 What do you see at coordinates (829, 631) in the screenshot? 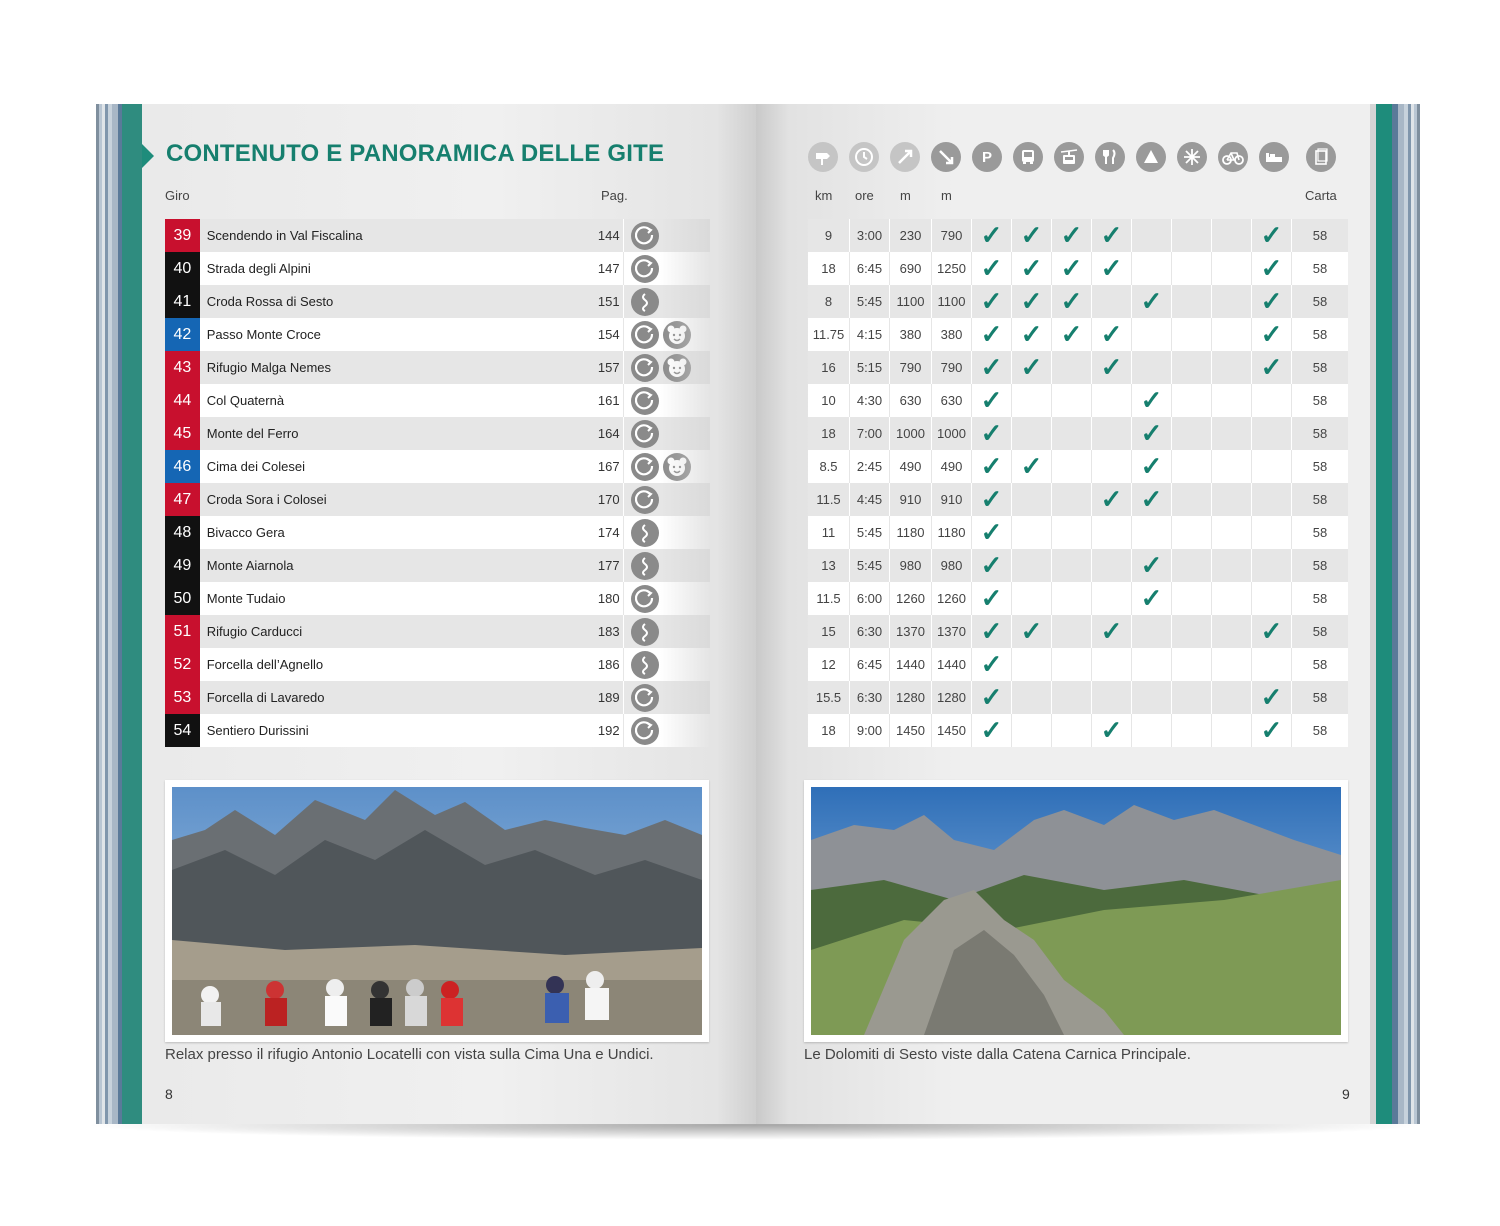
I see `tour-km: 15` at bounding box center [829, 631].